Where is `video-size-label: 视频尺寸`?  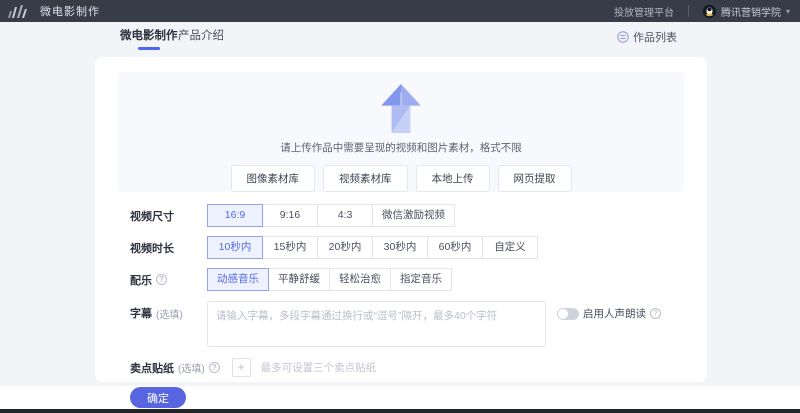 video-size-label: 视频尺寸 is located at coordinates (152, 216).